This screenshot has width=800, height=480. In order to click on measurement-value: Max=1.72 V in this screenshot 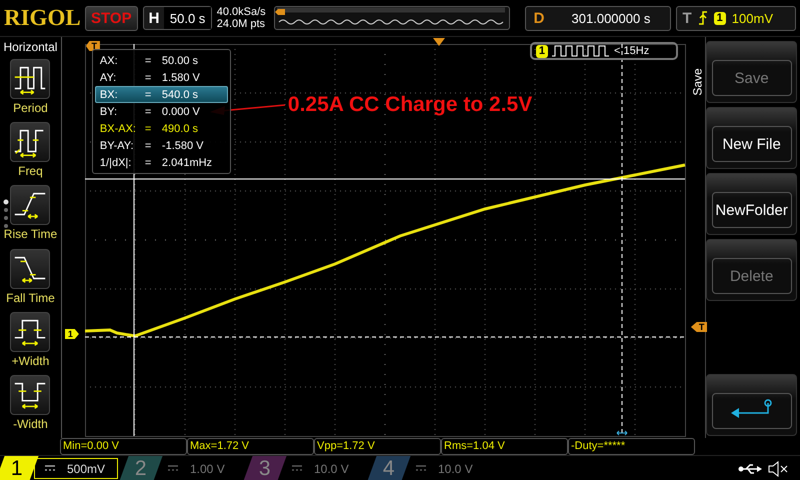, I will do `click(250, 446)`.